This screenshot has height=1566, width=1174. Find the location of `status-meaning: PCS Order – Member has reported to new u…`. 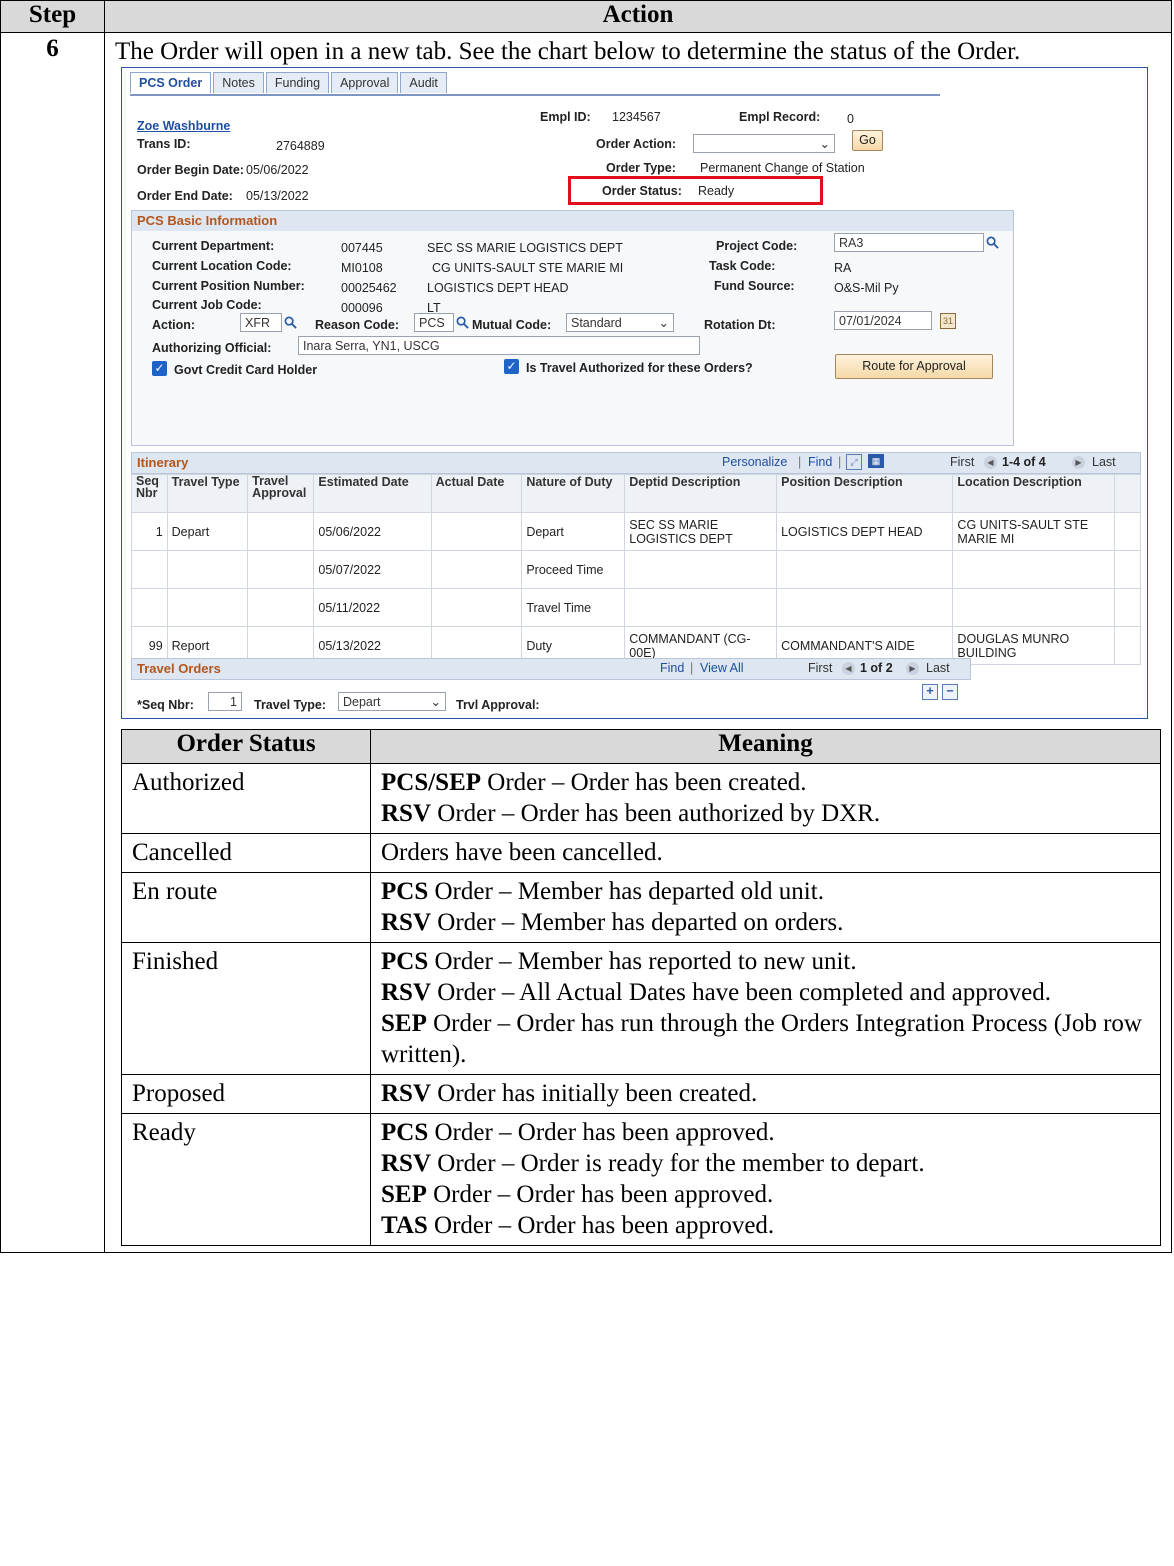

status-meaning: PCS Order – Member has reported to new u… is located at coordinates (765, 1008).